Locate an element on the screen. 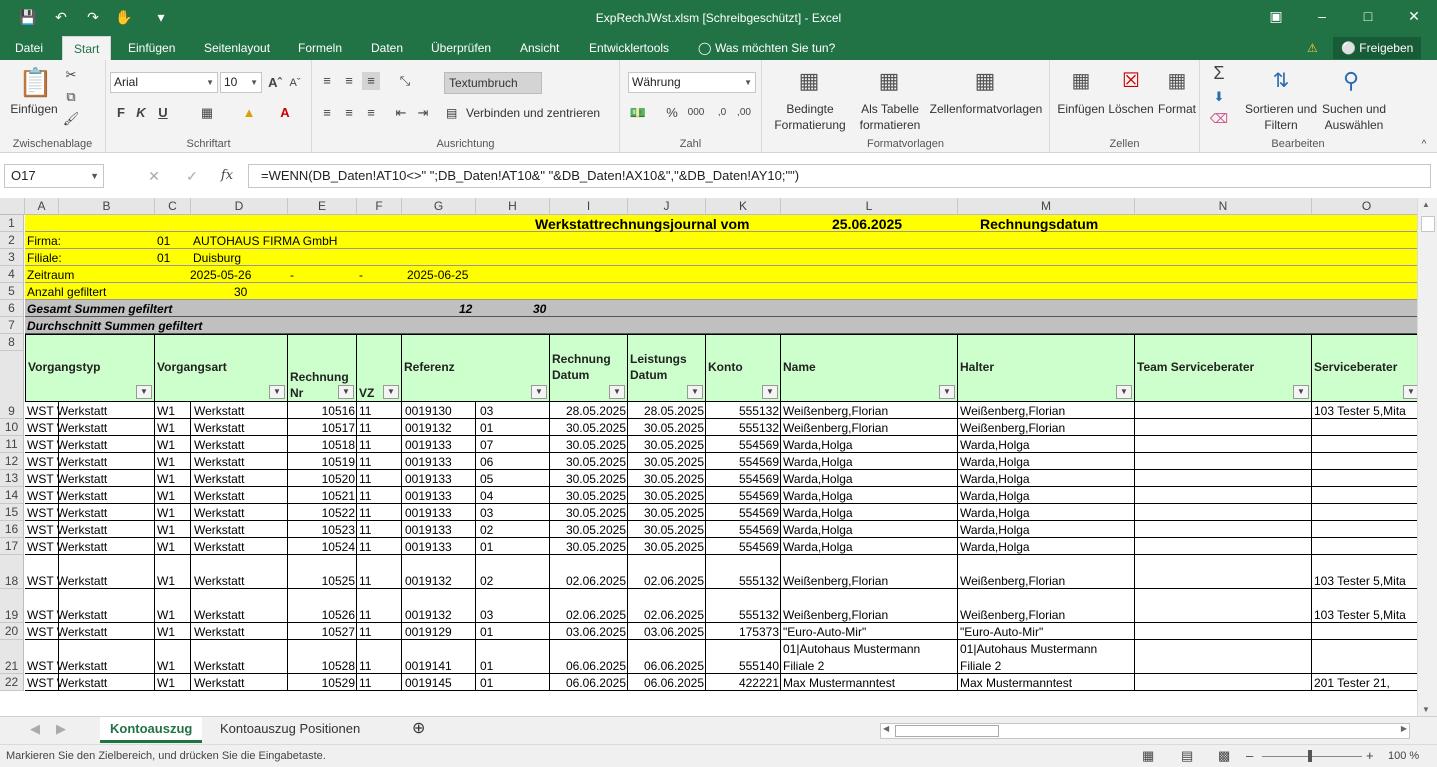 The height and width of the screenshot is (767, 1437). zoom-slider-thumb is located at coordinates (1310, 756).